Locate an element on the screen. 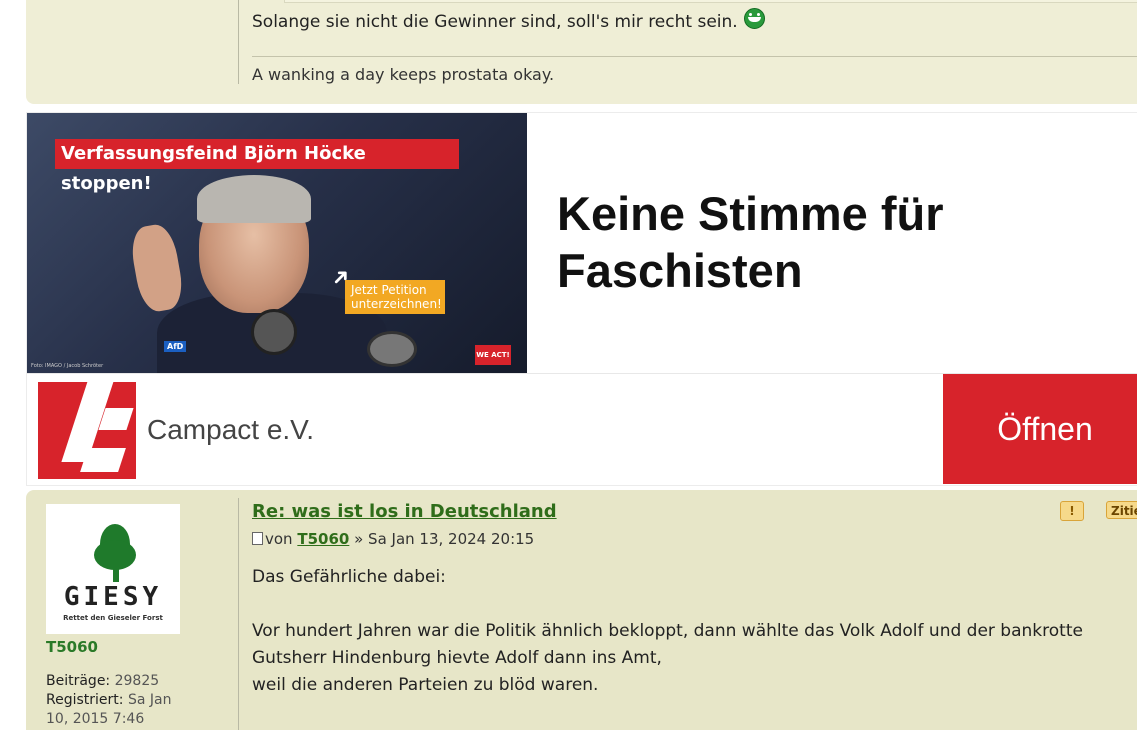 Image resolution: width=1137 pixels, height=730 pixels. we-act-logo: WE ACT! is located at coordinates (493, 355).